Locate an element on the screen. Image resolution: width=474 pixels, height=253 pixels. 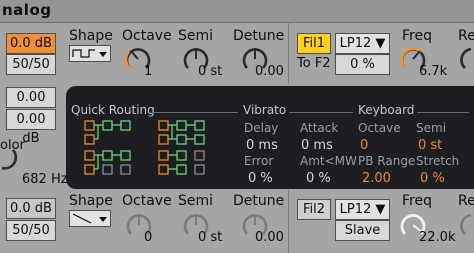
keyboard-pb-range-label: PB Range is located at coordinates (387, 161).